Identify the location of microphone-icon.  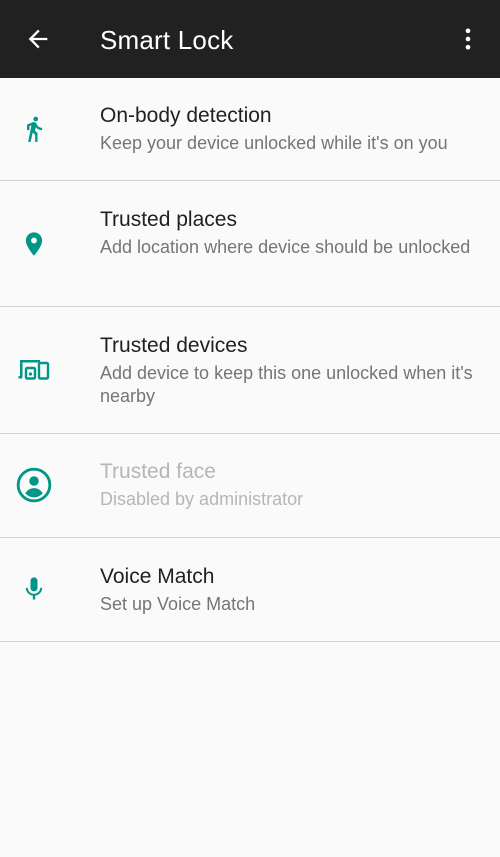
(34, 588).